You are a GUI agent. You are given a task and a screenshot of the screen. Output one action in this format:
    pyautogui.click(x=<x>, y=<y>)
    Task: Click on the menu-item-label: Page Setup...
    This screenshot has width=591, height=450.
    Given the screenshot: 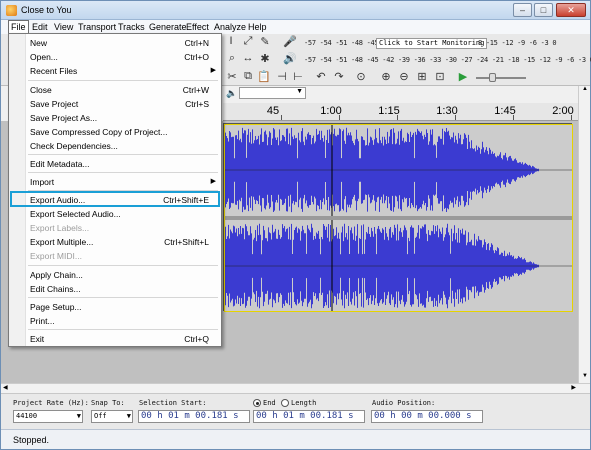 What is the action you would take?
    pyautogui.click(x=56, y=307)
    